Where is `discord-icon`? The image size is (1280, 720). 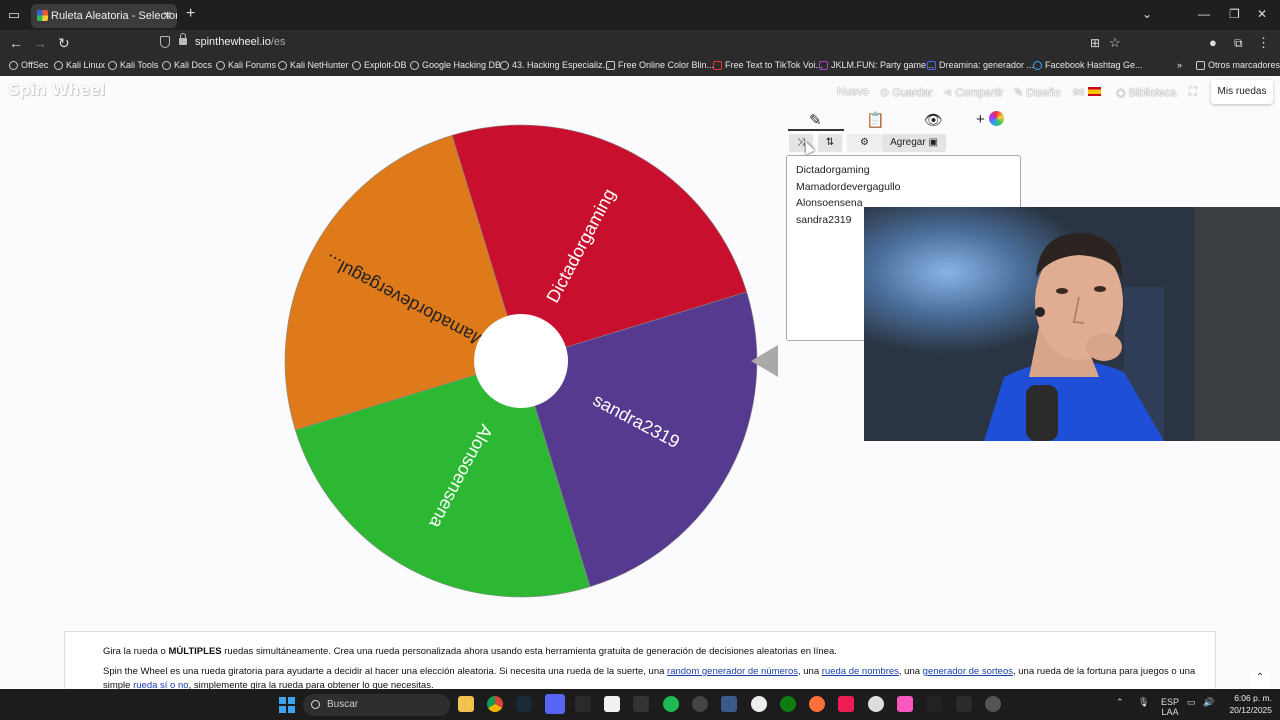 discord-icon is located at coordinates (555, 704).